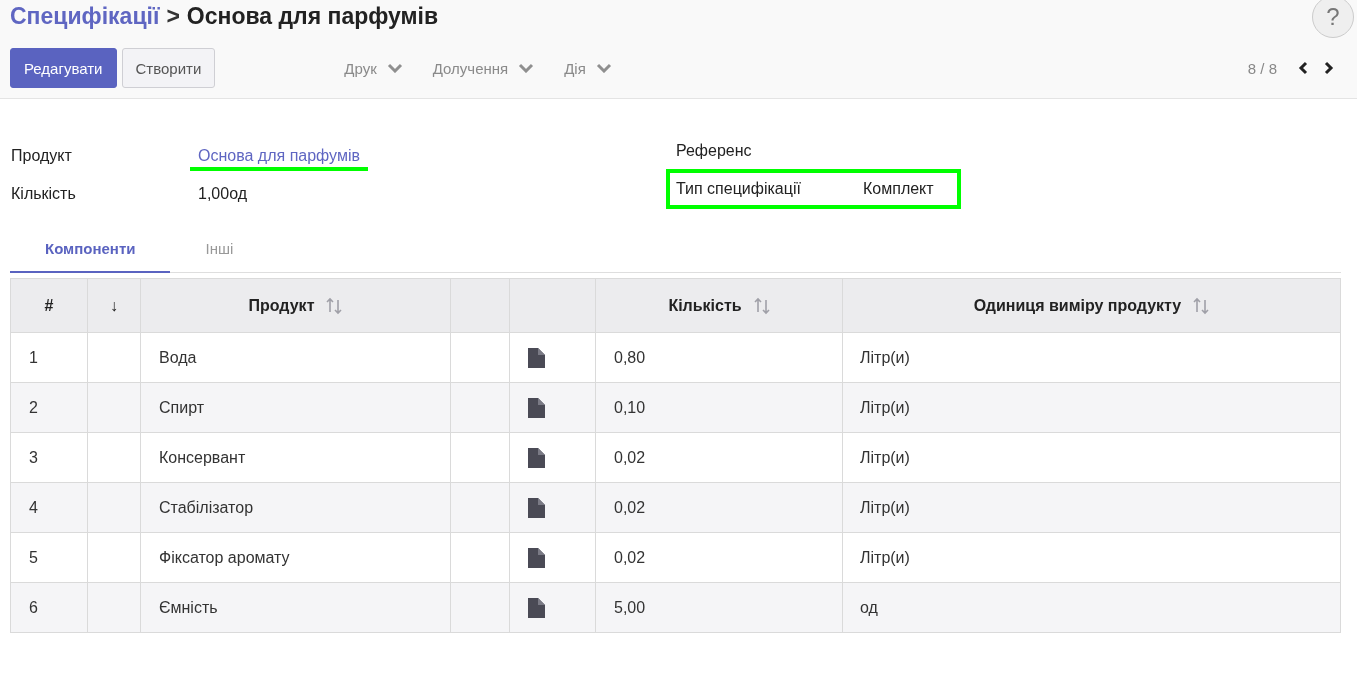 Image resolution: width=1357 pixels, height=673 pixels. I want to click on column-title: Продукт, so click(281, 305).